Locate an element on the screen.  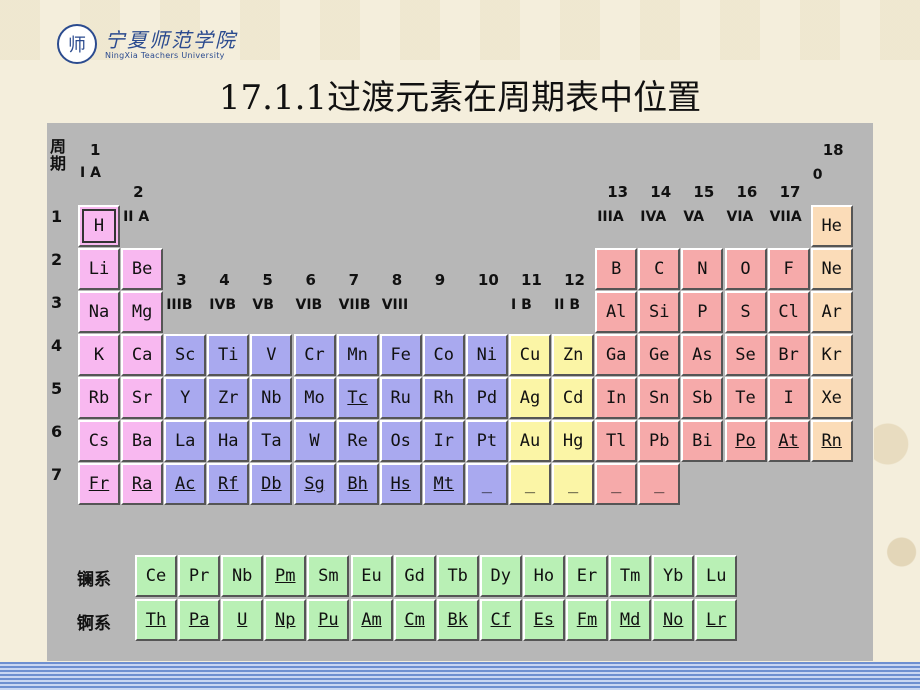
element-cell: W is located at coordinates (314, 441).